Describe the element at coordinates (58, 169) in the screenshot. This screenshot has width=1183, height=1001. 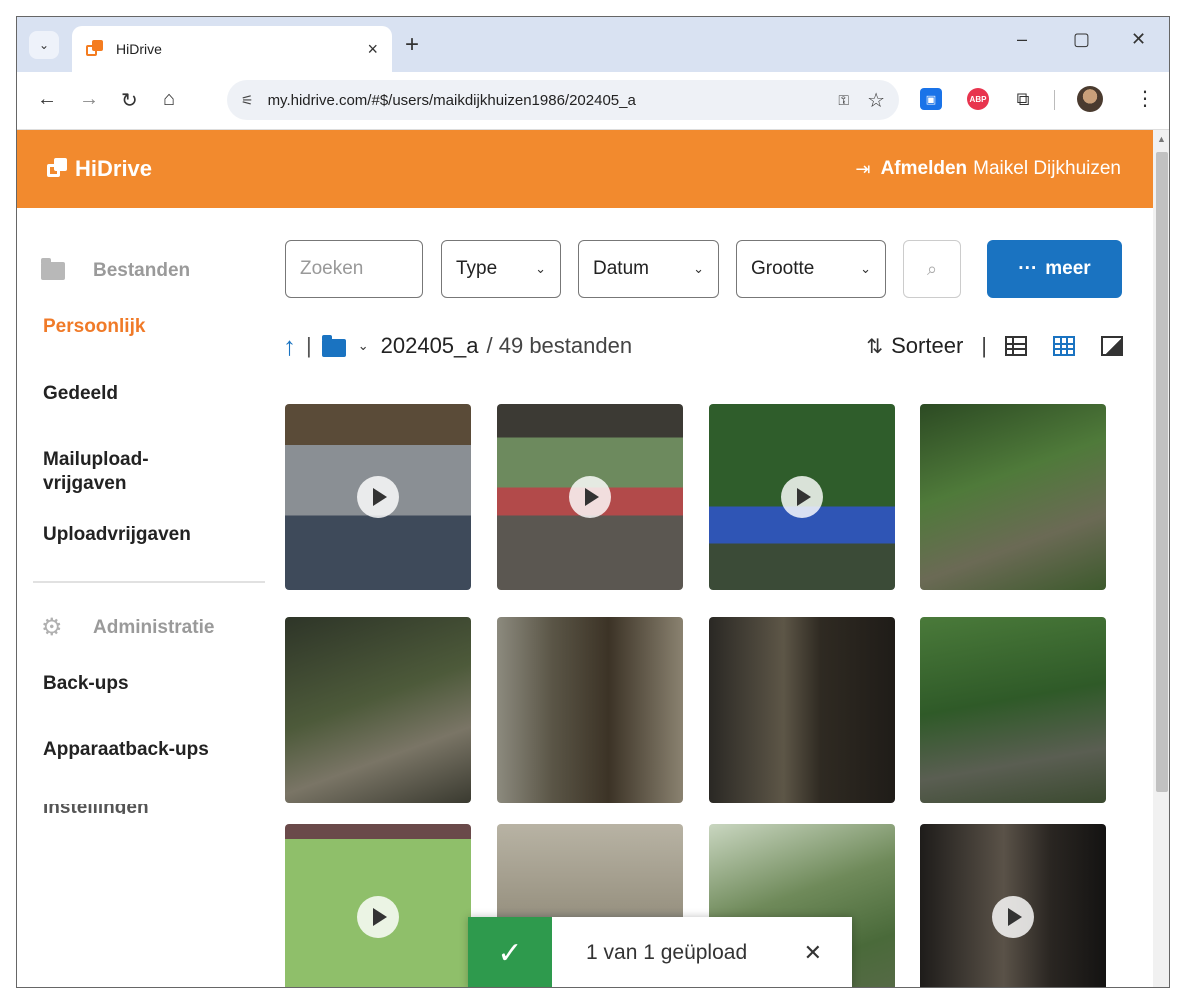
I see `hidrive-logo-icon` at that location.